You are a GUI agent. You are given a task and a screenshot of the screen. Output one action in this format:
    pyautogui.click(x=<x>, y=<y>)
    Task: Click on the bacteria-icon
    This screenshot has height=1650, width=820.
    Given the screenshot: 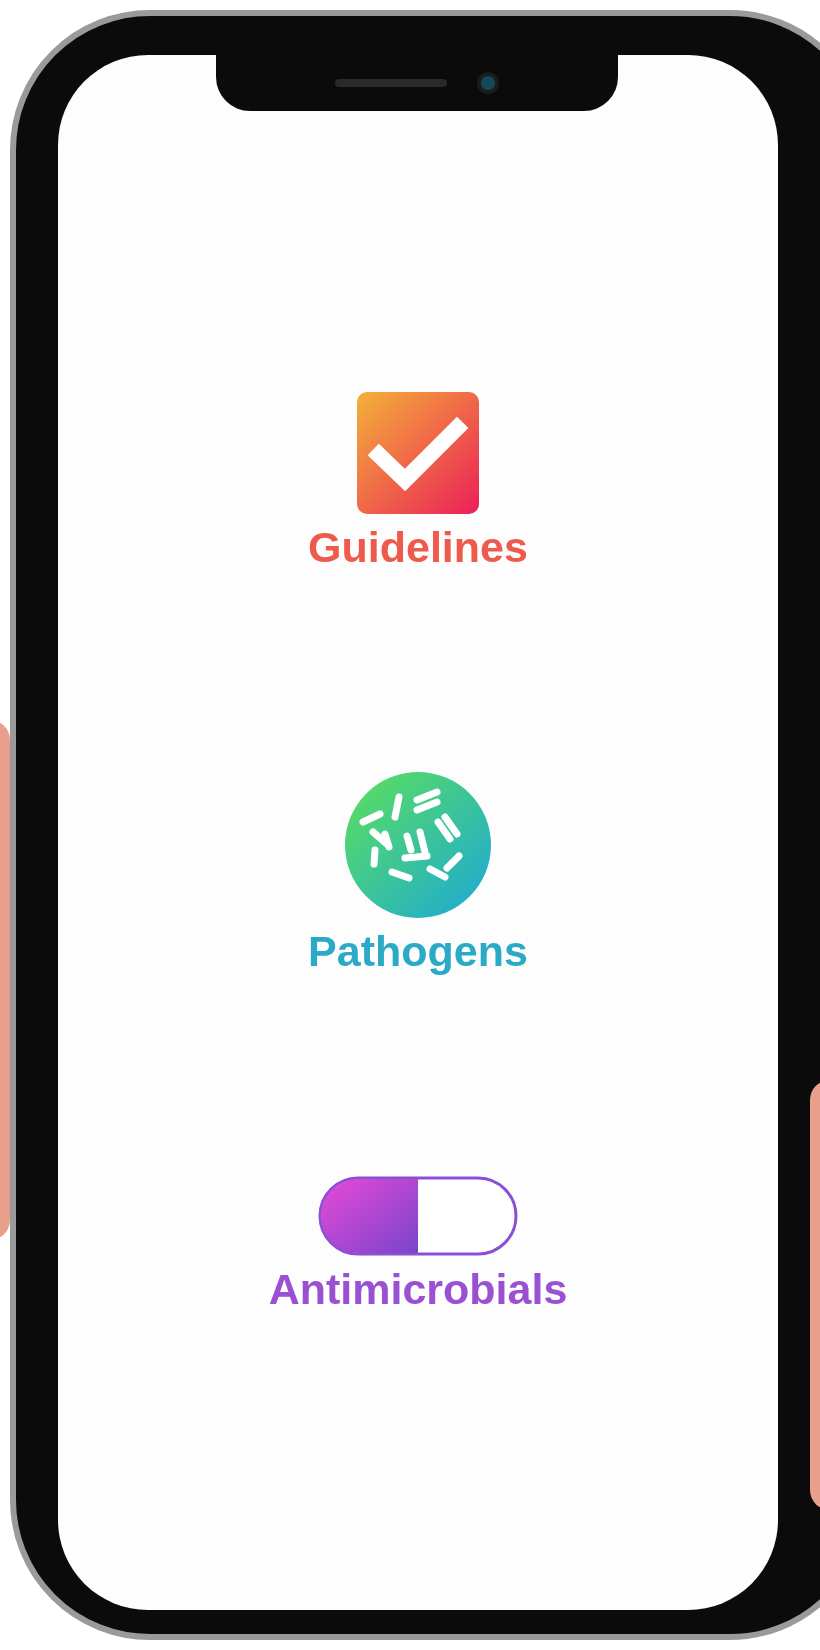 What is the action you would take?
    pyautogui.click(x=418, y=845)
    